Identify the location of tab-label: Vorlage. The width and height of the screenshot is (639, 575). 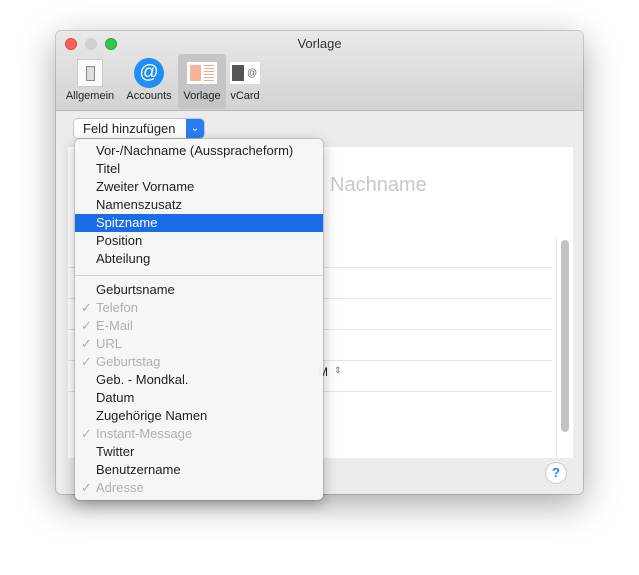
(202, 96).